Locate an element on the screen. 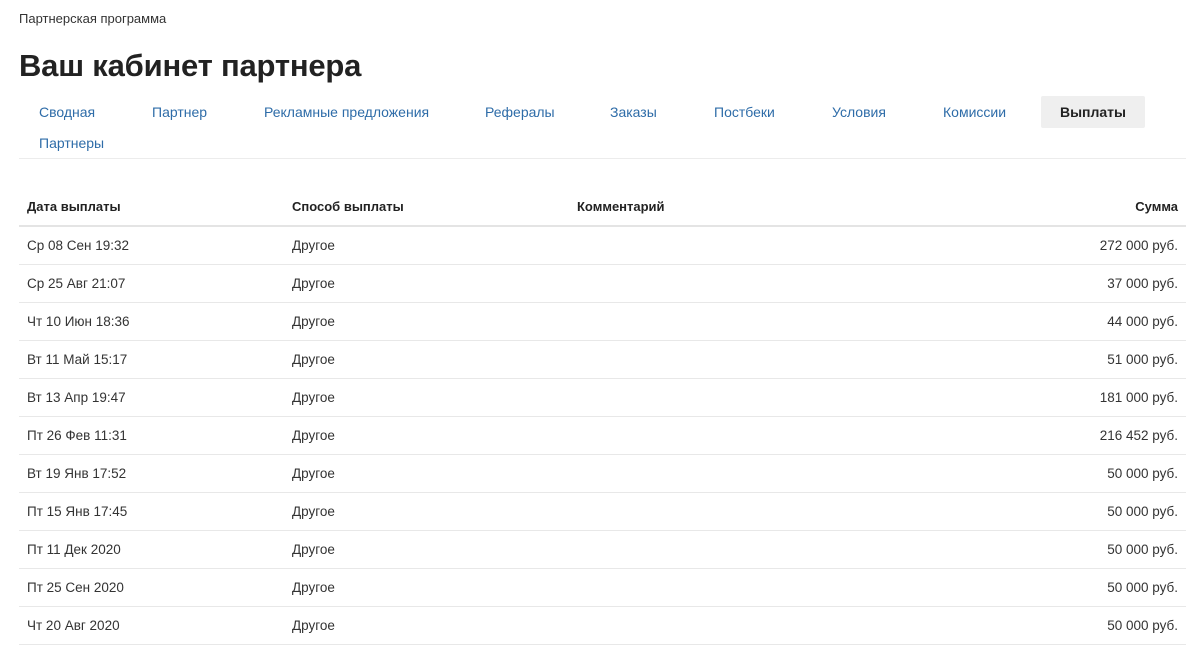  payout-amount: 216 452 руб. is located at coordinates (1138, 435).